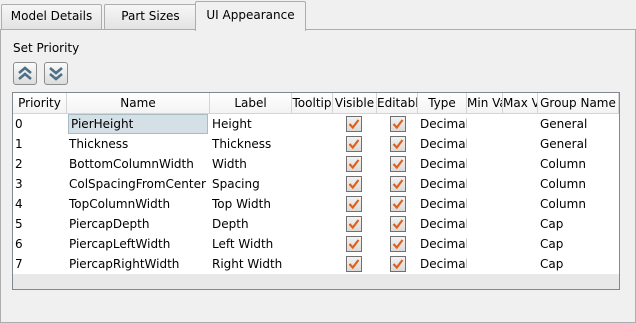 Image resolution: width=636 pixels, height=323 pixels. Describe the element at coordinates (251, 264) in the screenshot. I see `label-cell: Right Width` at that location.